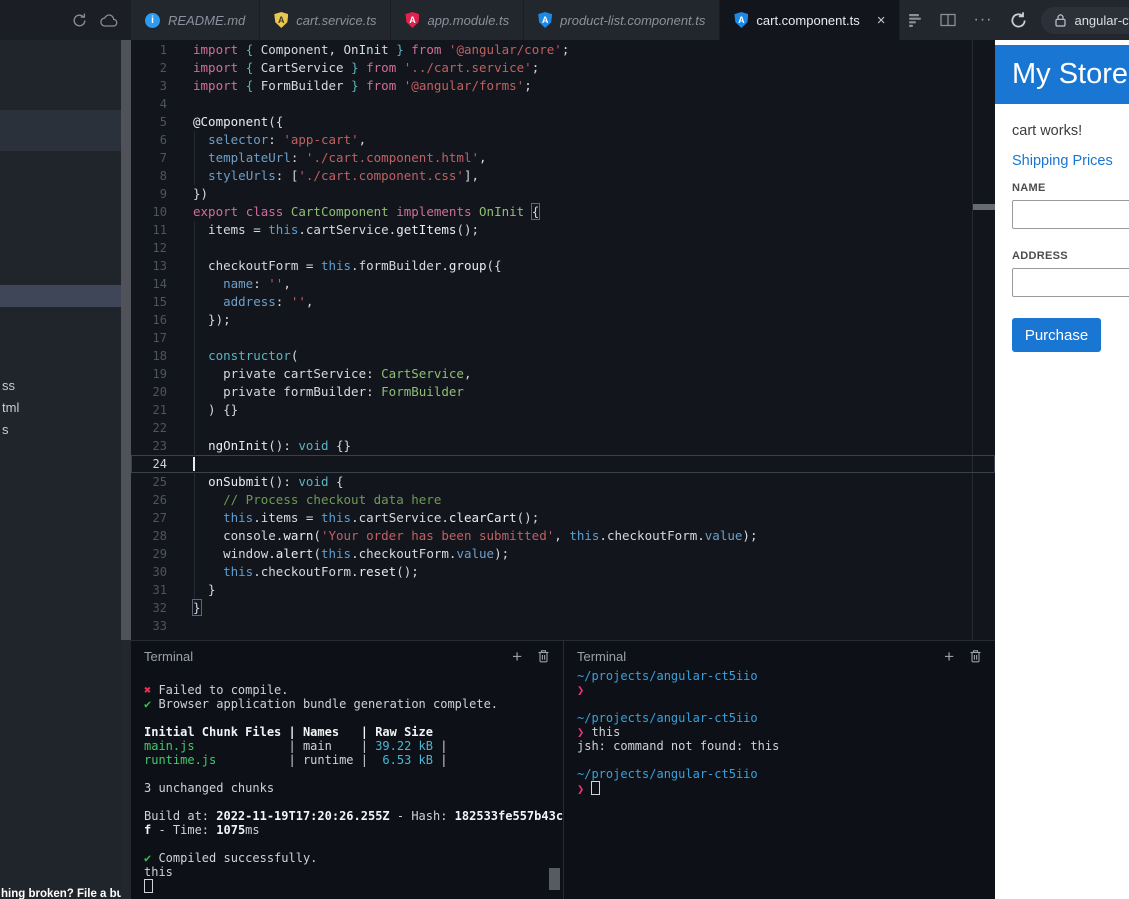 This screenshot has width=1129, height=899. What do you see at coordinates (1018, 20) in the screenshot?
I see `reload-preview-icon` at bounding box center [1018, 20].